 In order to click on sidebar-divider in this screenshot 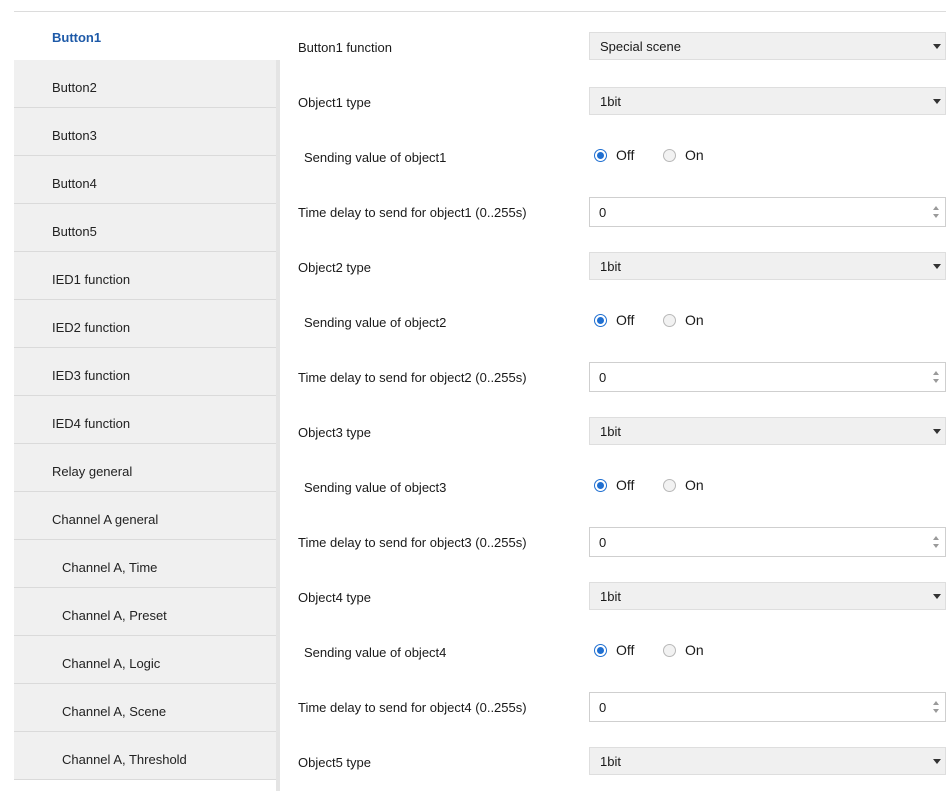, I will do `click(278, 425)`.